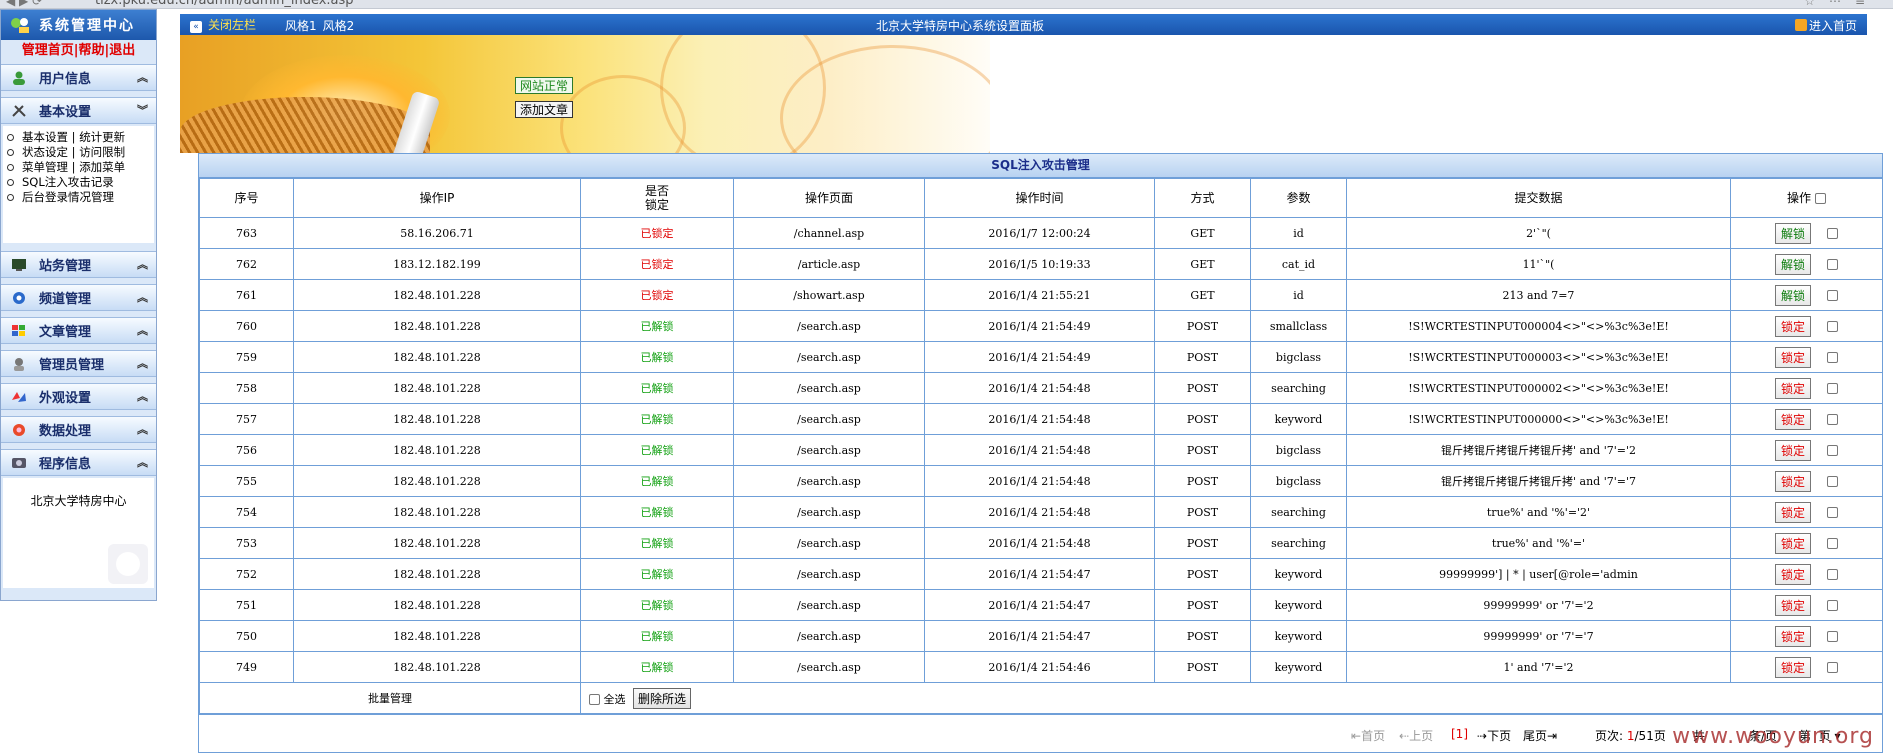 The image size is (1893, 755). What do you see at coordinates (1039, 233) in the screenshot?
I see `cell-time: 2016/1/7 12:00:24` at bounding box center [1039, 233].